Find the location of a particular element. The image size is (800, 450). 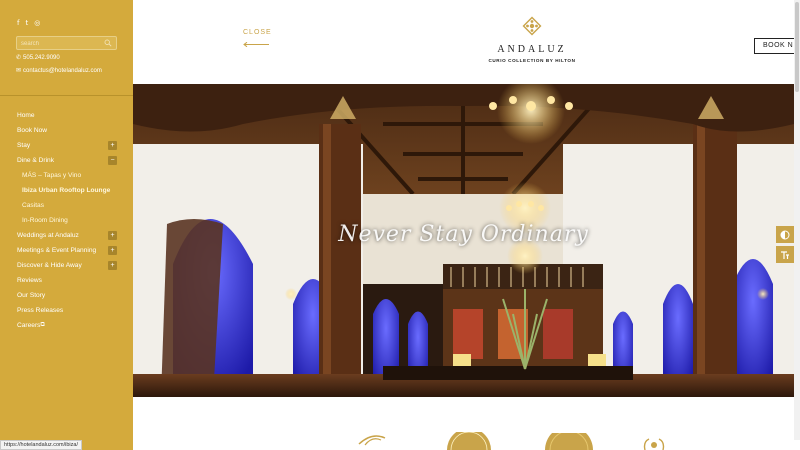

phone-contact: ✆ 505.242.9090 is located at coordinates (38, 58).